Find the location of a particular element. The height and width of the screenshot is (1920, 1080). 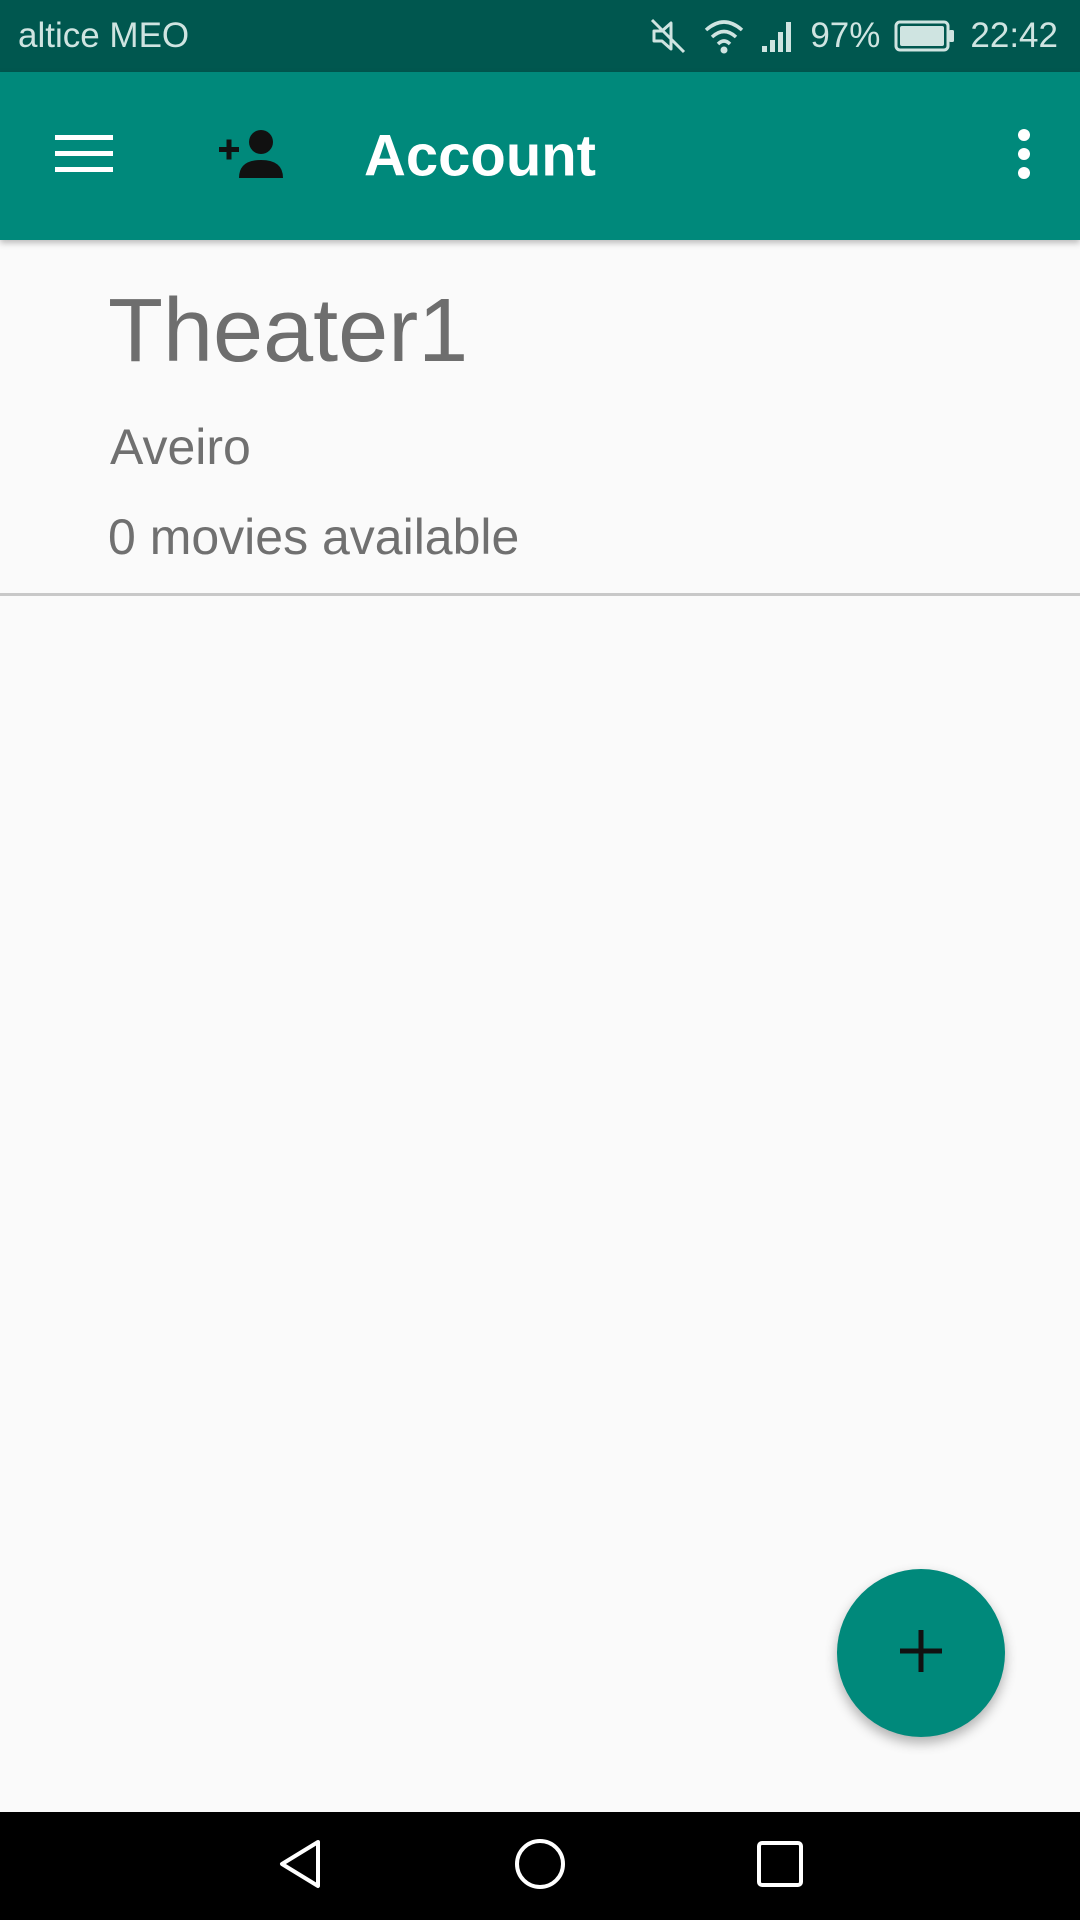

app-bar: Account is located at coordinates (540, 156).